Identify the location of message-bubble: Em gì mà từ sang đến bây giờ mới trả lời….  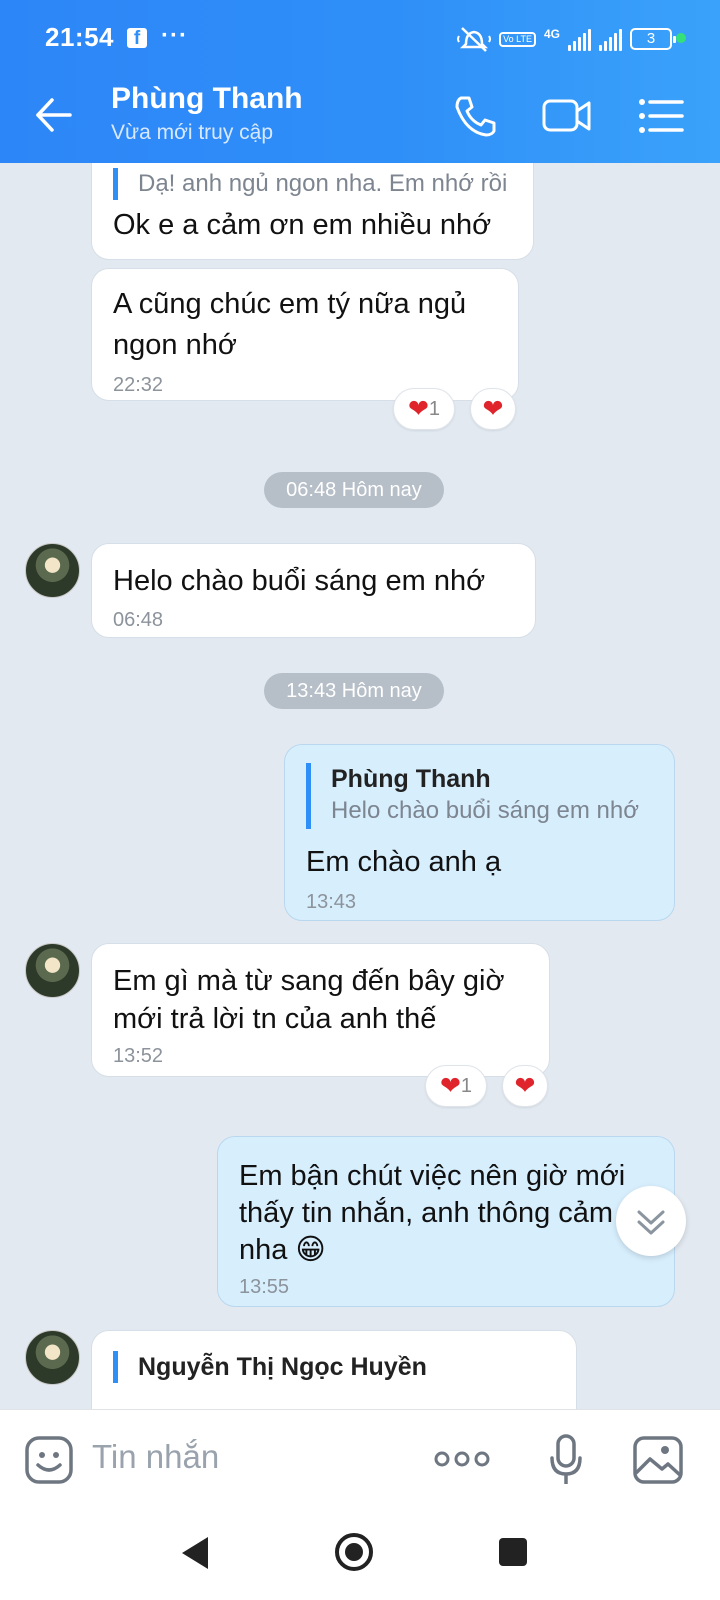
(320, 1010).